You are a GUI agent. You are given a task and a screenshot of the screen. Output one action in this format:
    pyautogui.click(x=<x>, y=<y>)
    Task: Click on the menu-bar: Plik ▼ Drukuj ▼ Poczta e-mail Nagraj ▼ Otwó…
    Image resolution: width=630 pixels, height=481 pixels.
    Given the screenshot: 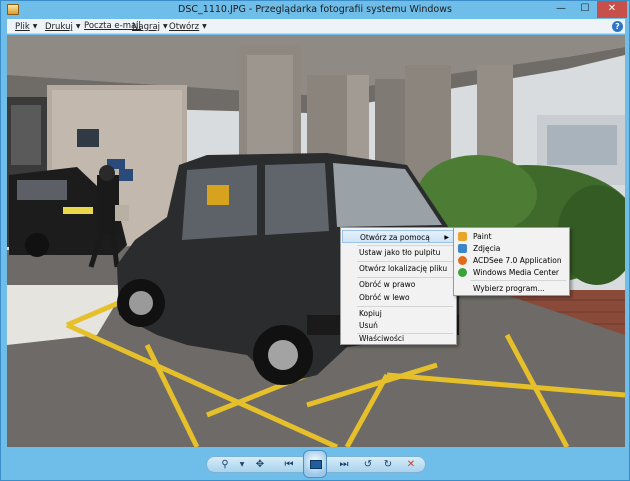 What is the action you would take?
    pyautogui.click(x=316, y=26)
    